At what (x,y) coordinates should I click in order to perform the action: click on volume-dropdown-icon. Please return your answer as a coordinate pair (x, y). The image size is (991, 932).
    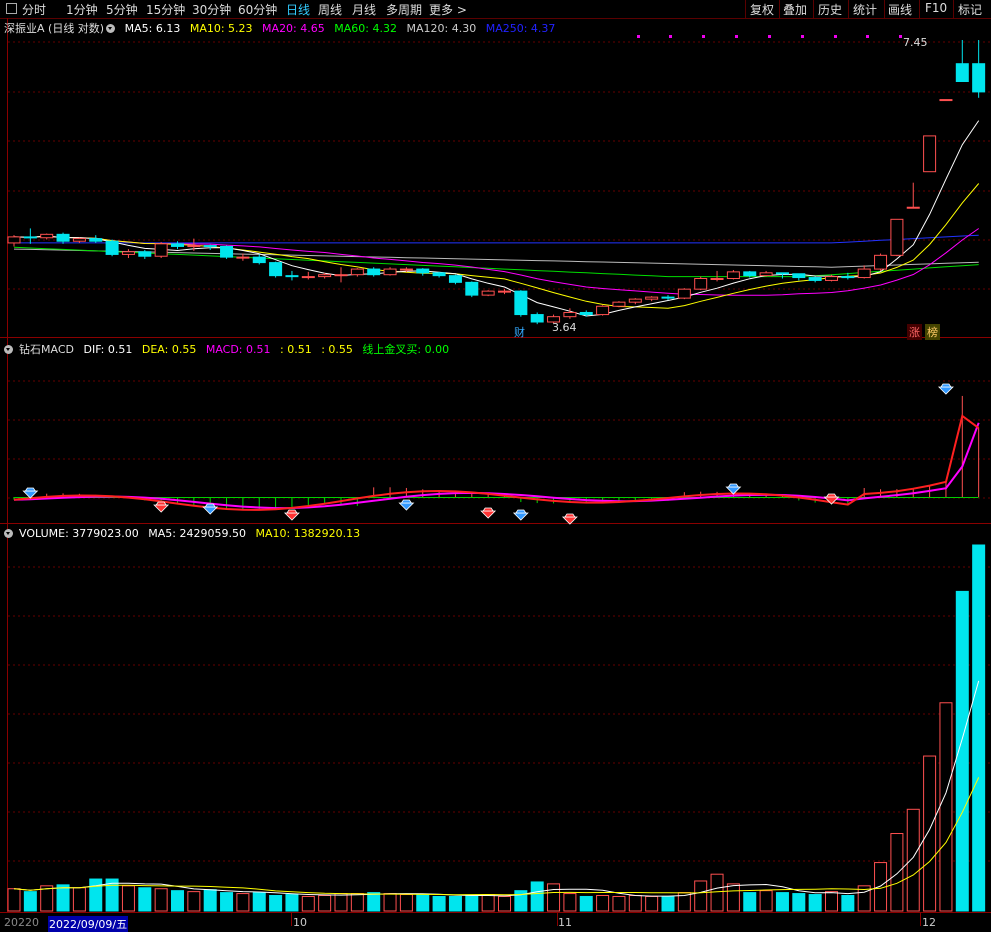
    Looking at the image, I should click on (8, 533).